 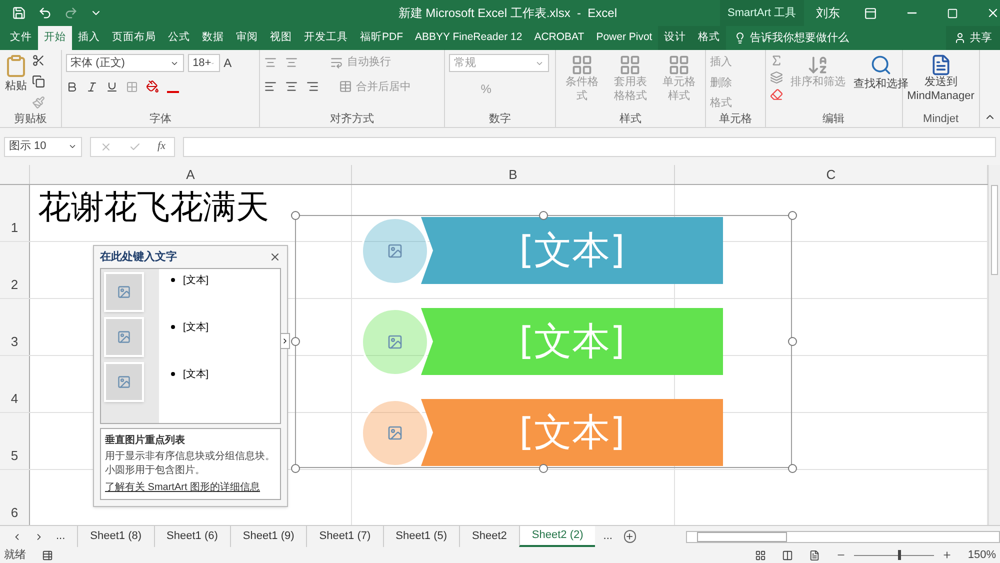 What do you see at coordinates (281, 38) in the screenshot?
I see `ribbon-tab: 视图` at bounding box center [281, 38].